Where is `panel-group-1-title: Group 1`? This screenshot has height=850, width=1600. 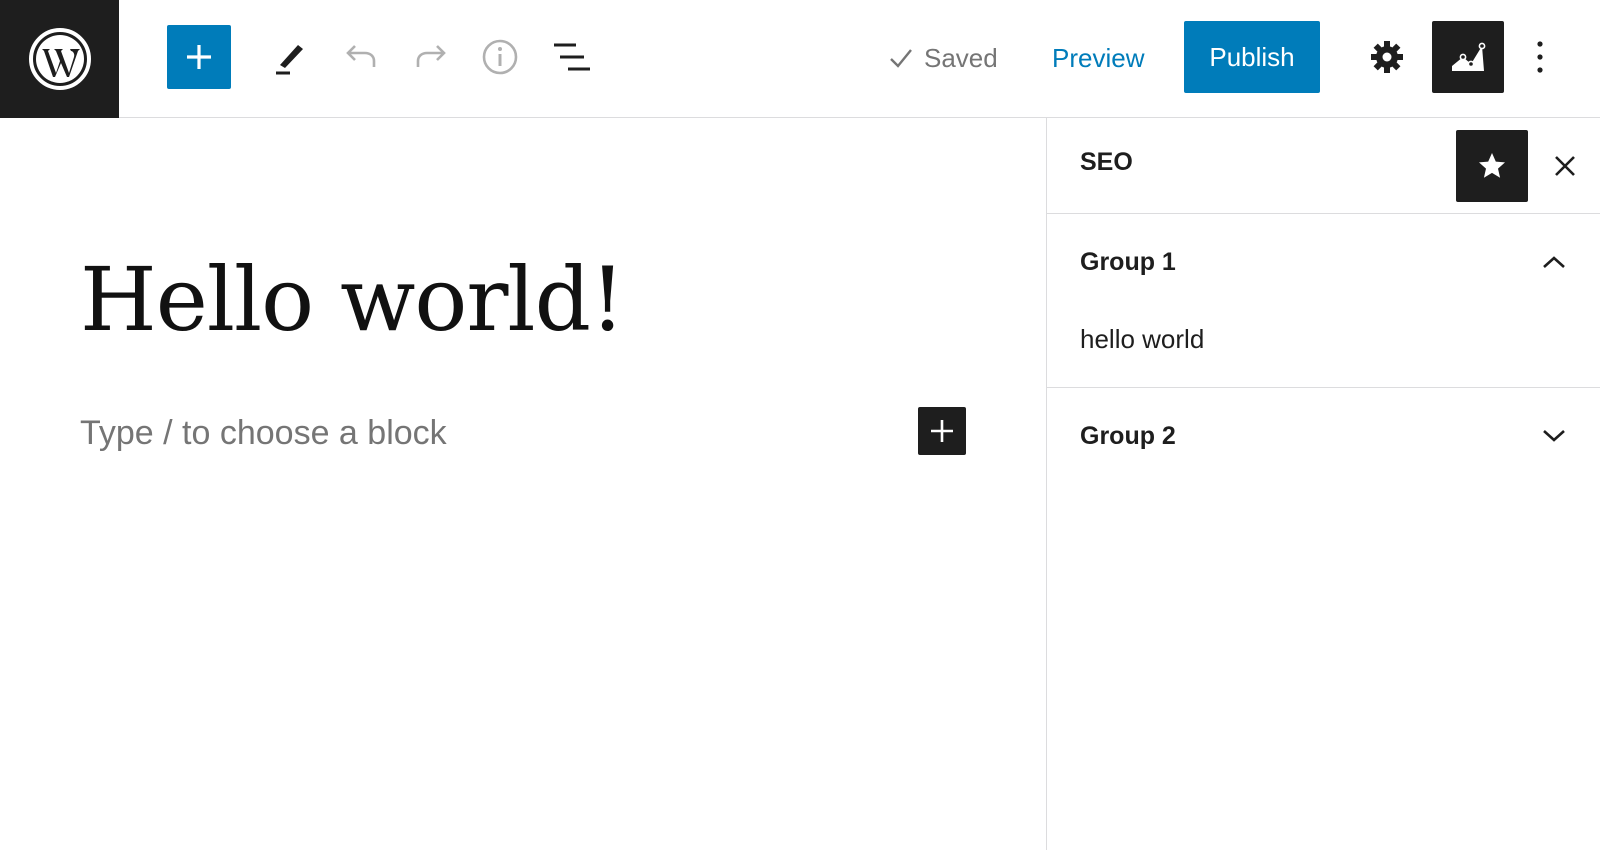
panel-group-1-title: Group 1 is located at coordinates (1128, 261).